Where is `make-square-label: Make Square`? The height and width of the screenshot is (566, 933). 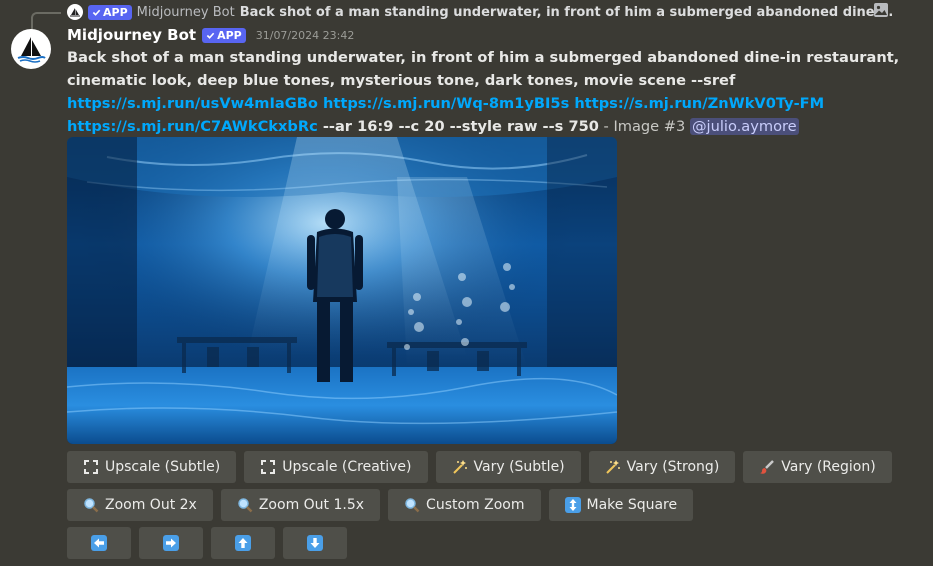
make-square-label: Make Square is located at coordinates (632, 505).